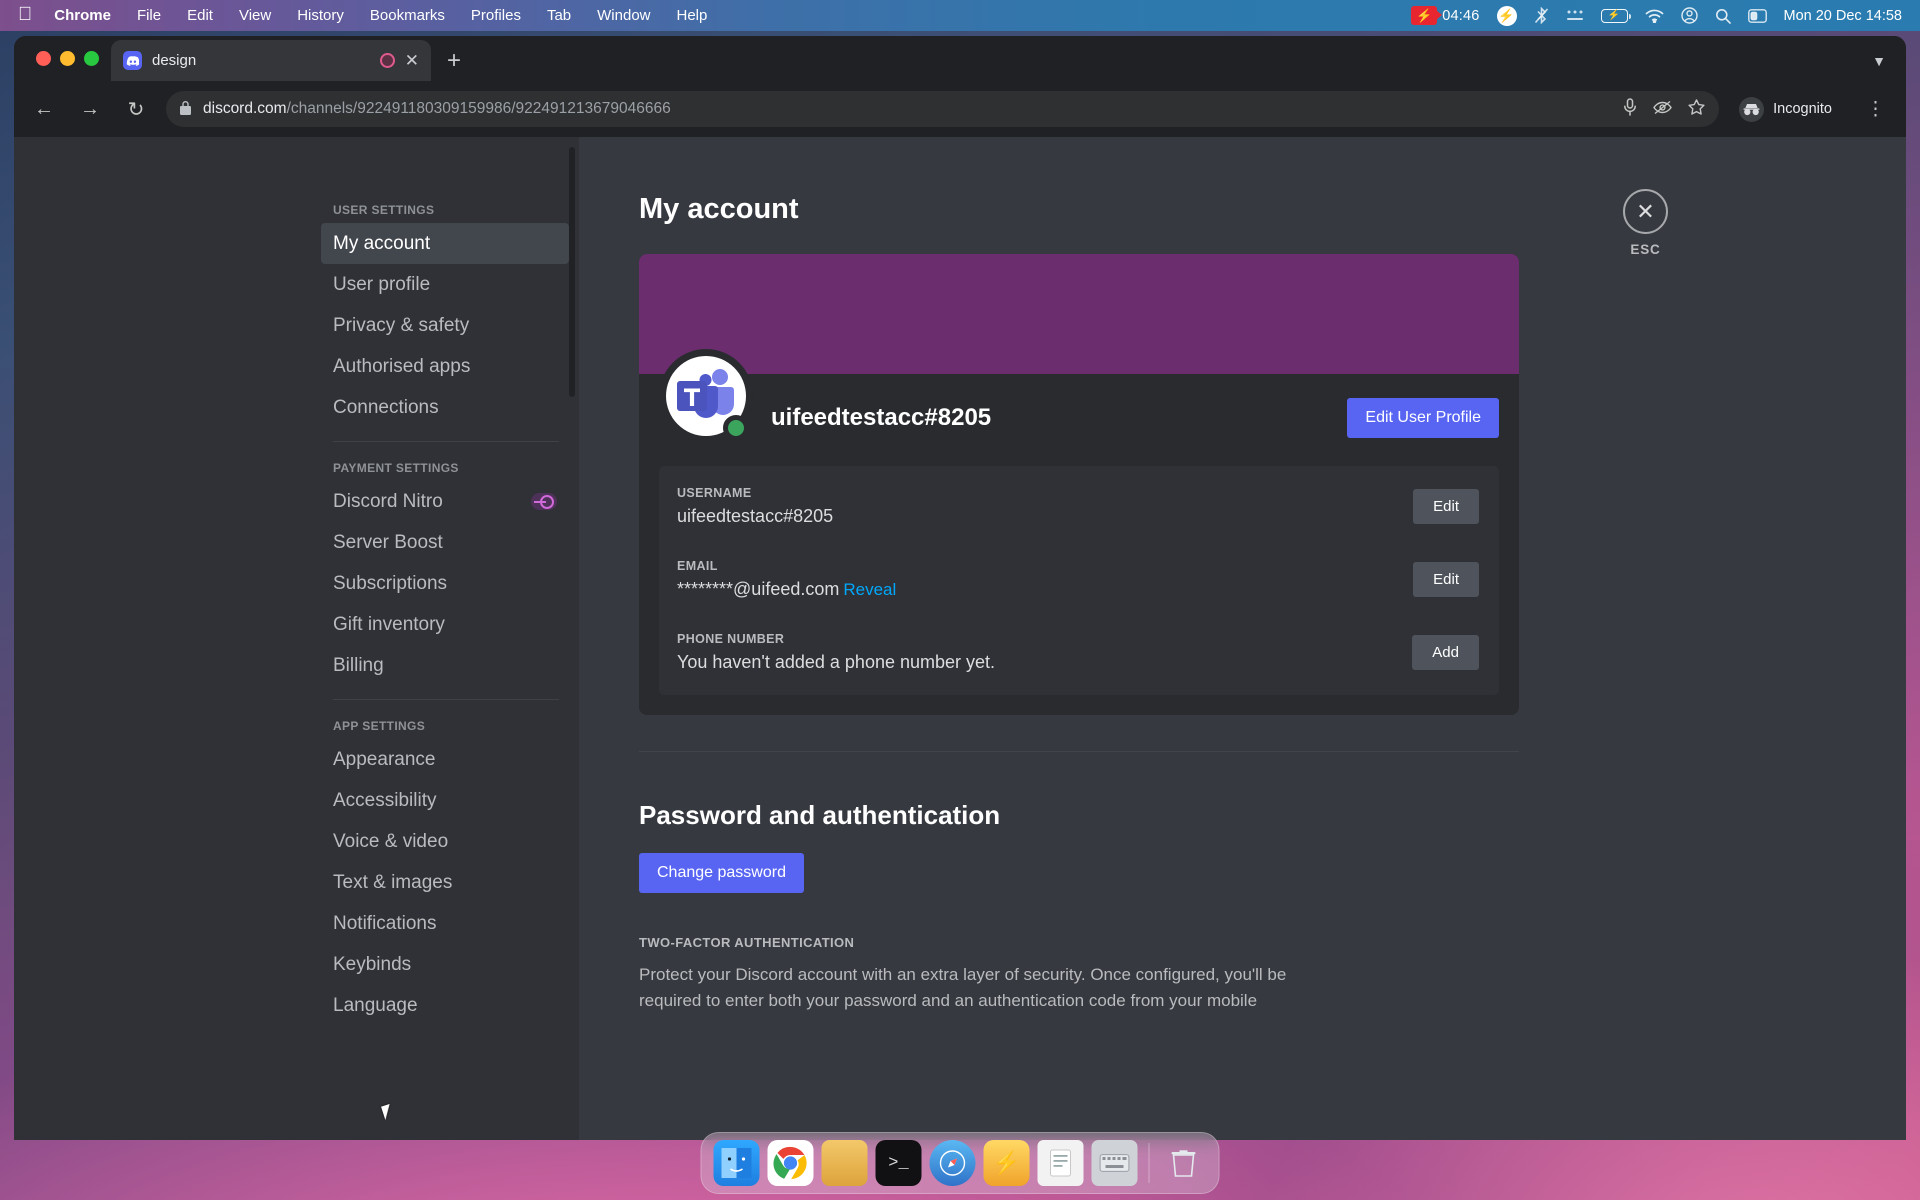 The image size is (1920, 1200). Describe the element at coordinates (132, 60) in the screenshot. I see `discord-icon` at that location.